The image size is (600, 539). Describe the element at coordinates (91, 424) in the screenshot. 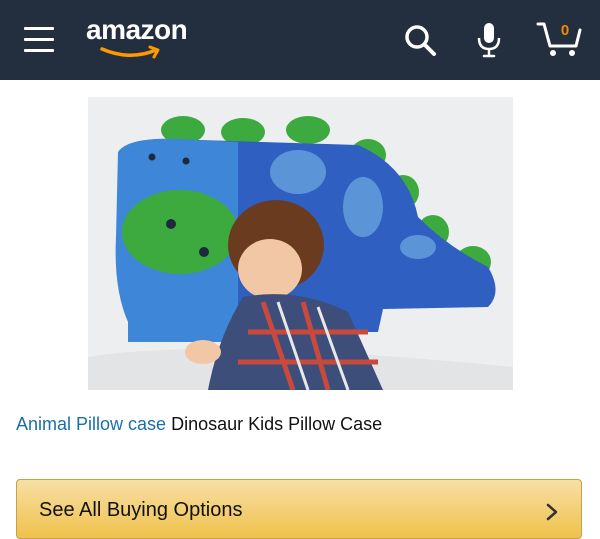

I see `brand-link: Animal Pillow case` at that location.